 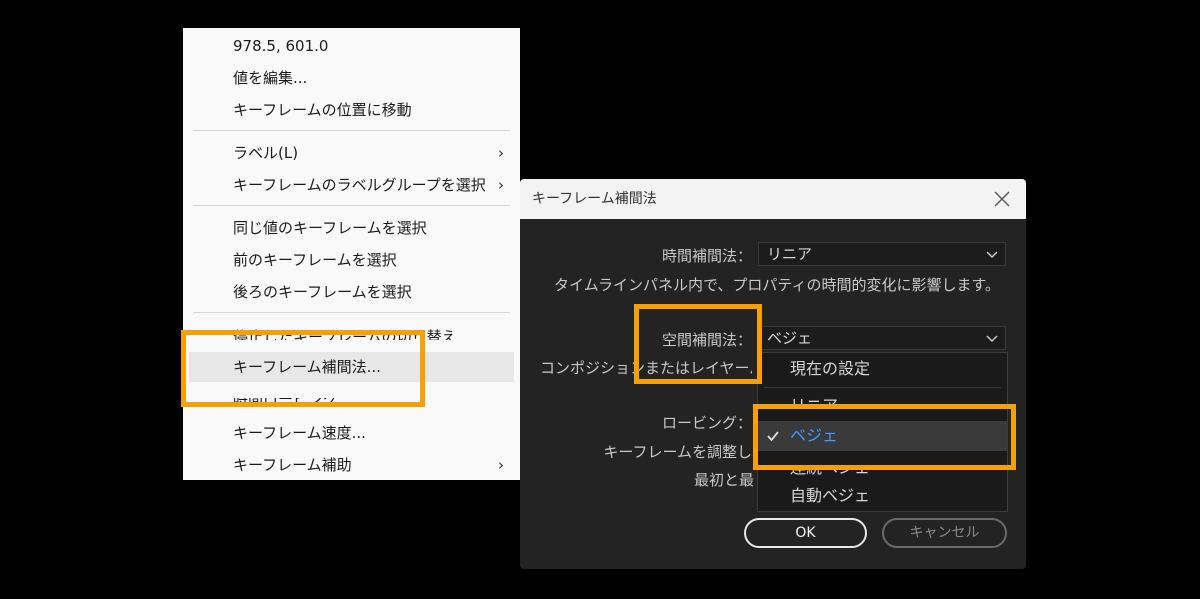 I want to click on spatial-interpolation-description: コンポジションまたはレイヤーパネル内, so click(x=646, y=368).